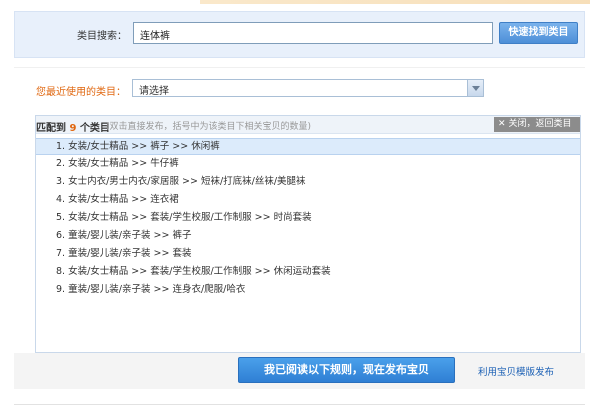 This screenshot has width=600, height=408. I want to click on recent-categories-label: 您最近使用的类目：, so click(81, 92).